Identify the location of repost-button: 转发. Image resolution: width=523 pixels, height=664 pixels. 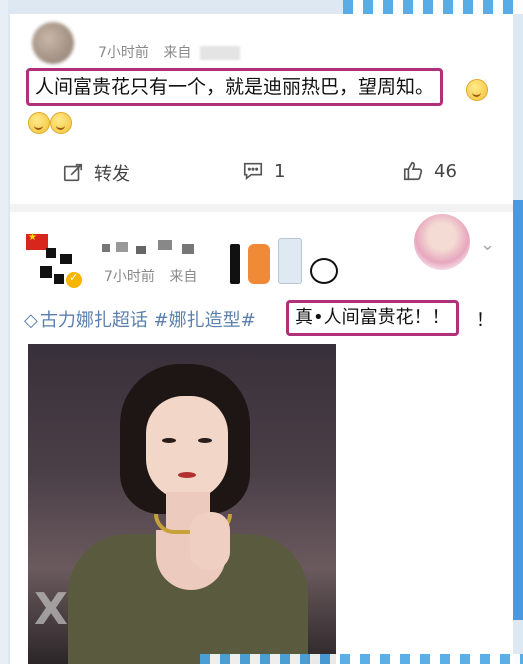
(96, 173).